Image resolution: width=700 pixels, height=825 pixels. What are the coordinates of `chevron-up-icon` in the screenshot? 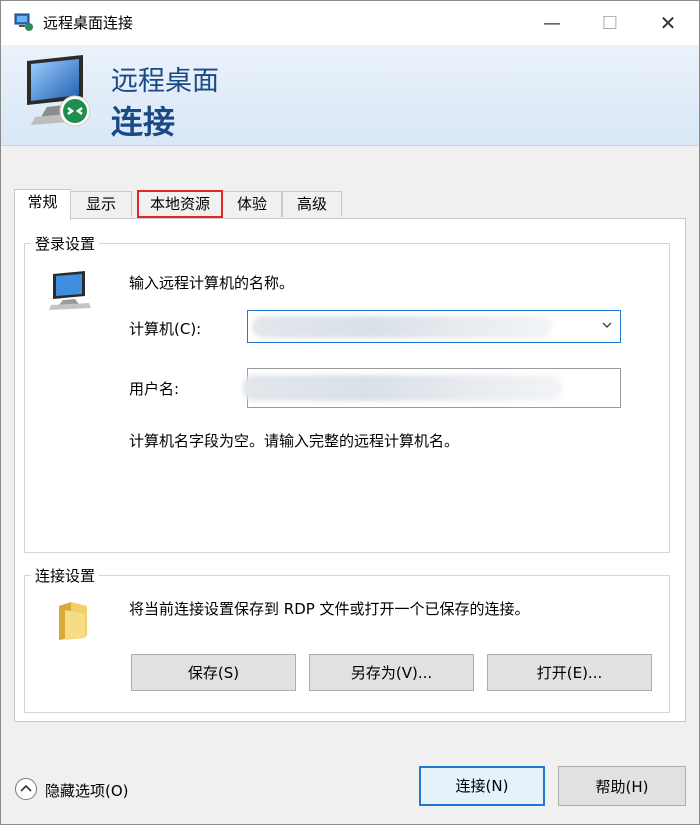 It's located at (26, 788).